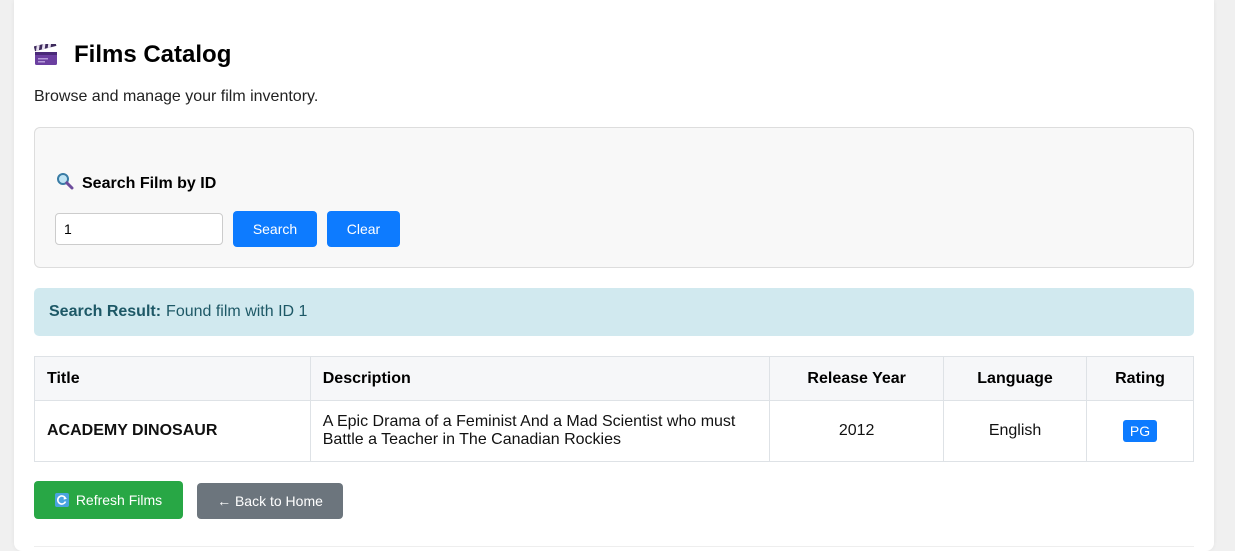 The image size is (1235, 551). What do you see at coordinates (614, 546) in the screenshot?
I see `divider` at bounding box center [614, 546].